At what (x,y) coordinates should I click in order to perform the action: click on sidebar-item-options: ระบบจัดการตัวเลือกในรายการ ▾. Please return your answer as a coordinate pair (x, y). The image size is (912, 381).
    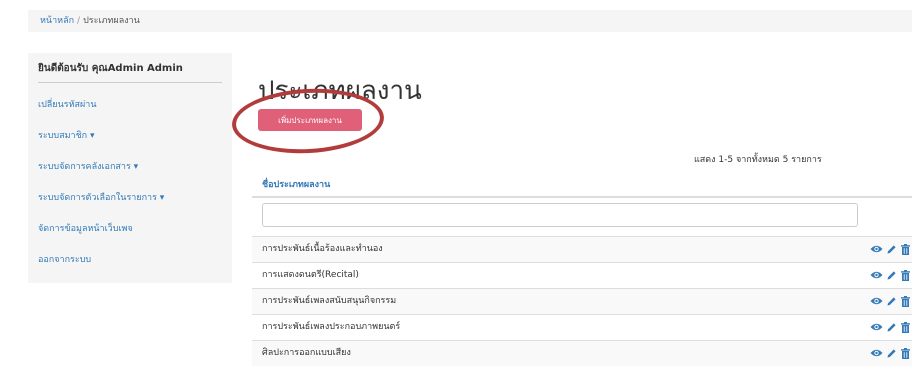
    Looking at the image, I should click on (101, 197).